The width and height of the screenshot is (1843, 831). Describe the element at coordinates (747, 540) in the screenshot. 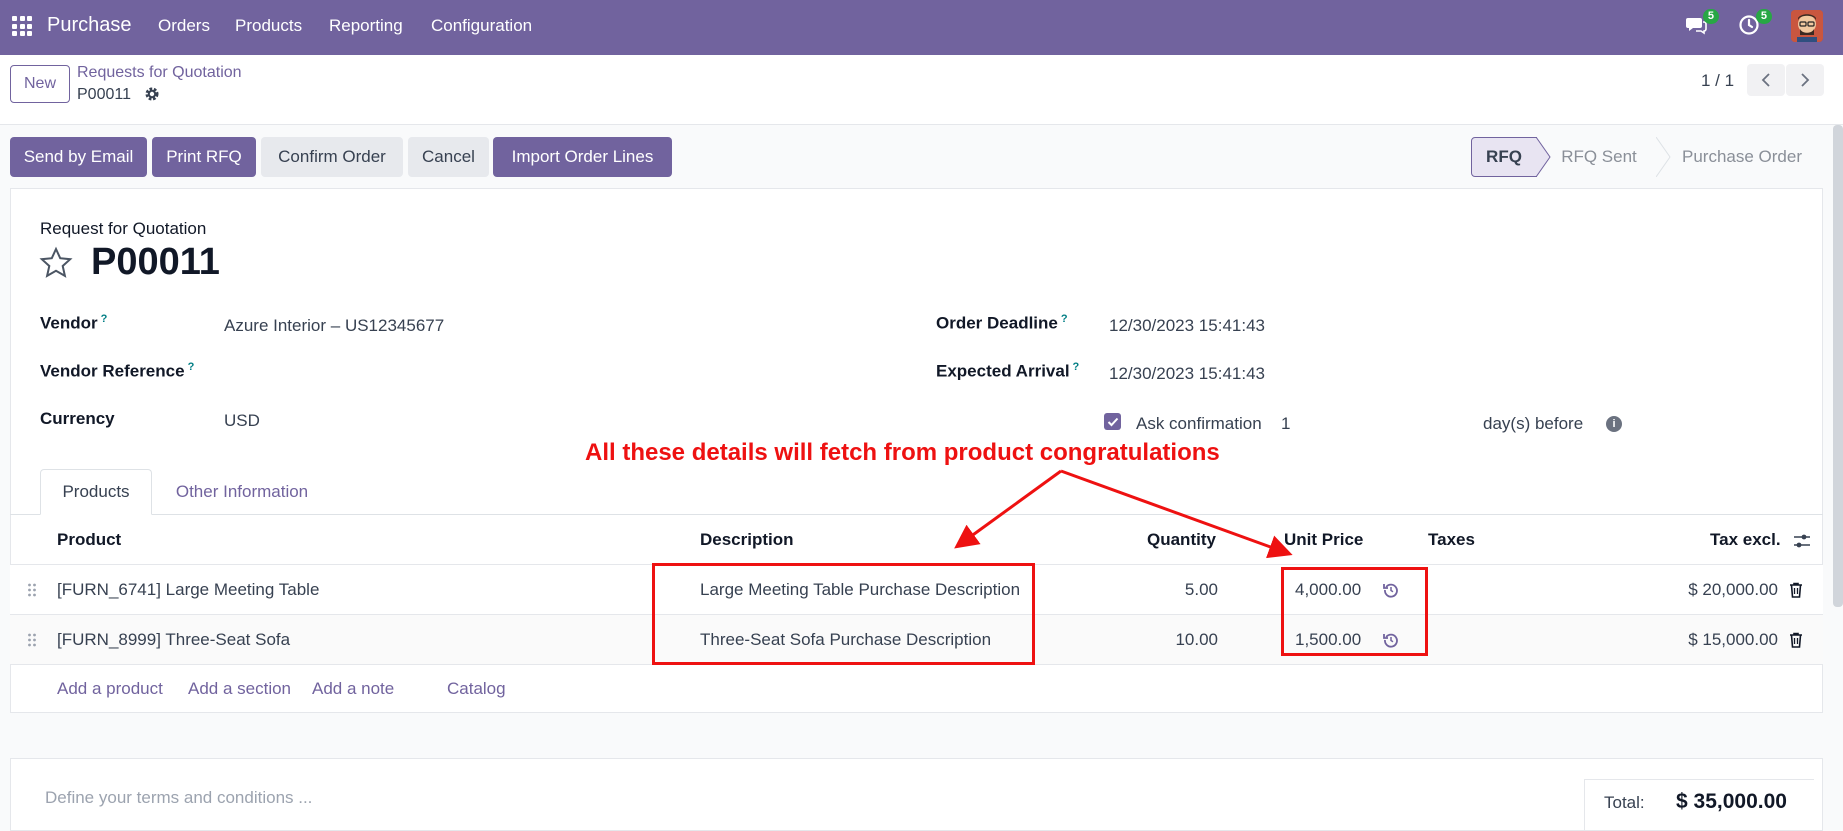

I see `column-header-description: Description` at that location.